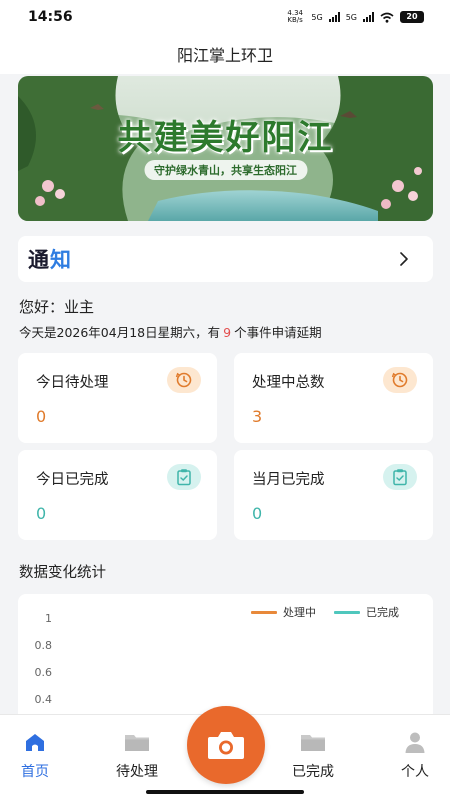  Describe the element at coordinates (225, 138) in the screenshot. I see `banner-title: 共建美好阳江` at that location.